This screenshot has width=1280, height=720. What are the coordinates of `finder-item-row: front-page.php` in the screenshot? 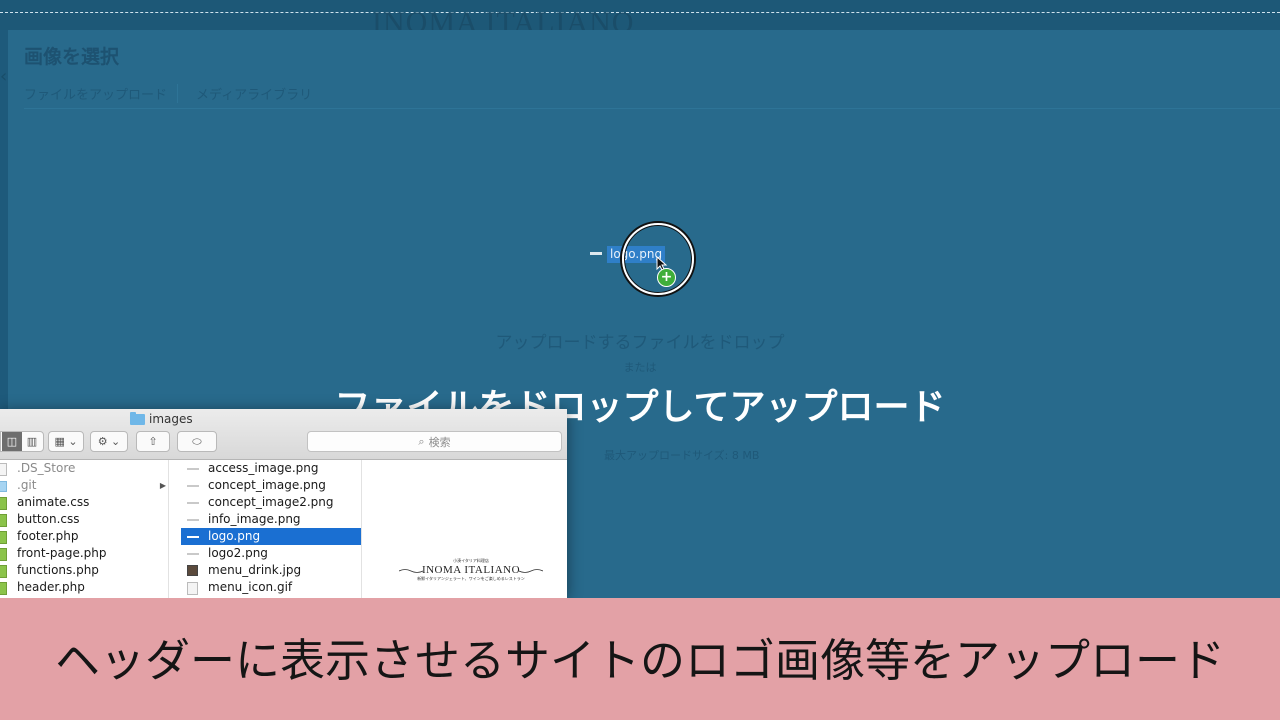 It's located at (84, 553).